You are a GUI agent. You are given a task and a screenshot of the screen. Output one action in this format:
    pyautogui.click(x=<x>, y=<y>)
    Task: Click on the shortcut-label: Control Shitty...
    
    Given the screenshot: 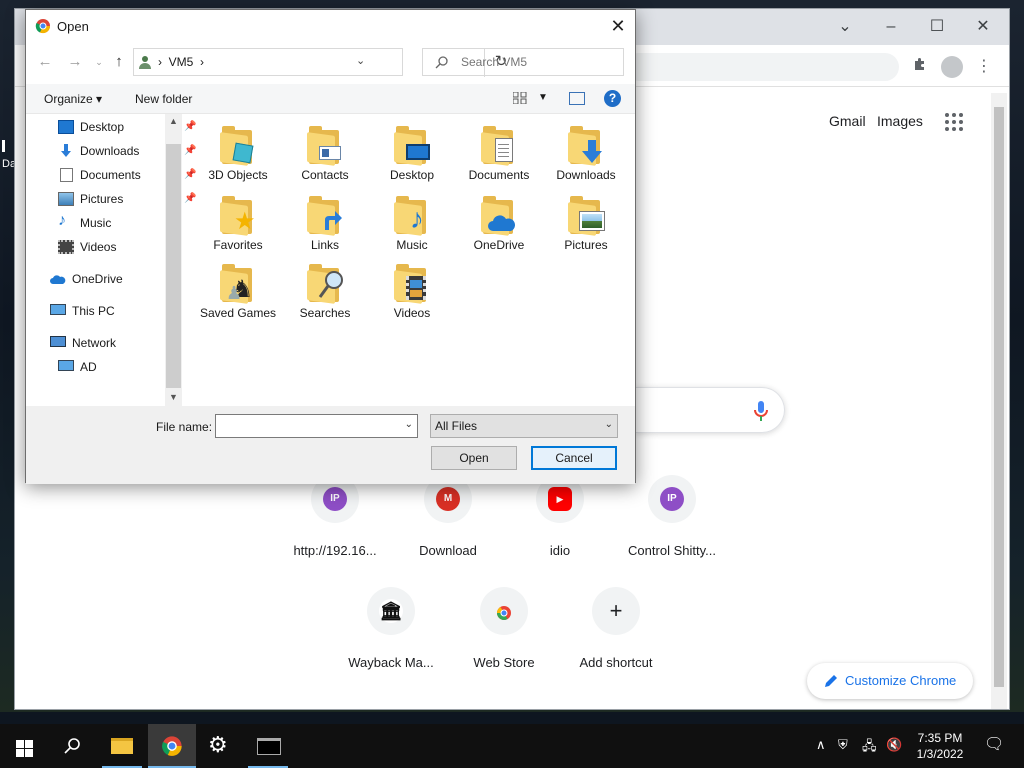 What is the action you would take?
    pyautogui.click(x=672, y=550)
    